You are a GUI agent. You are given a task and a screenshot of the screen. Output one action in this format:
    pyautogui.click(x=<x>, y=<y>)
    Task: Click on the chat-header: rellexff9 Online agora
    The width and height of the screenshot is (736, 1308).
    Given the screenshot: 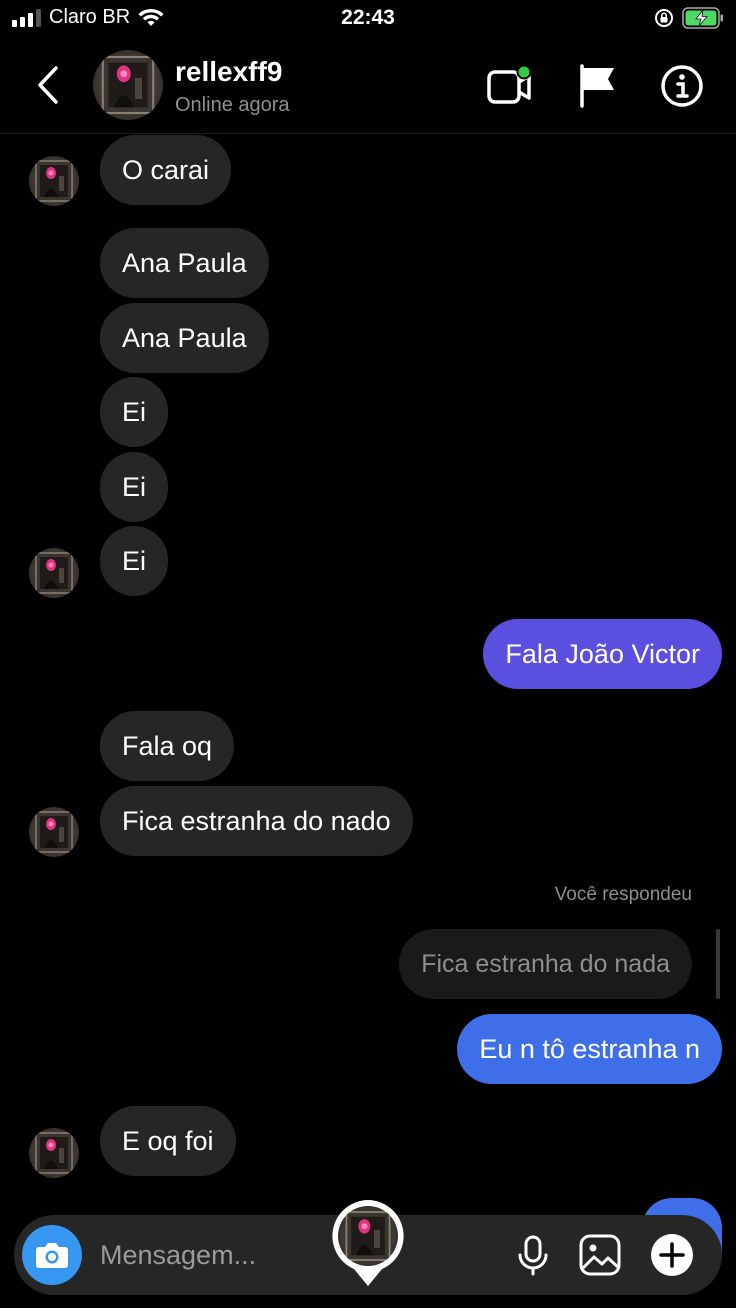 What is the action you would take?
    pyautogui.click(x=368, y=87)
    